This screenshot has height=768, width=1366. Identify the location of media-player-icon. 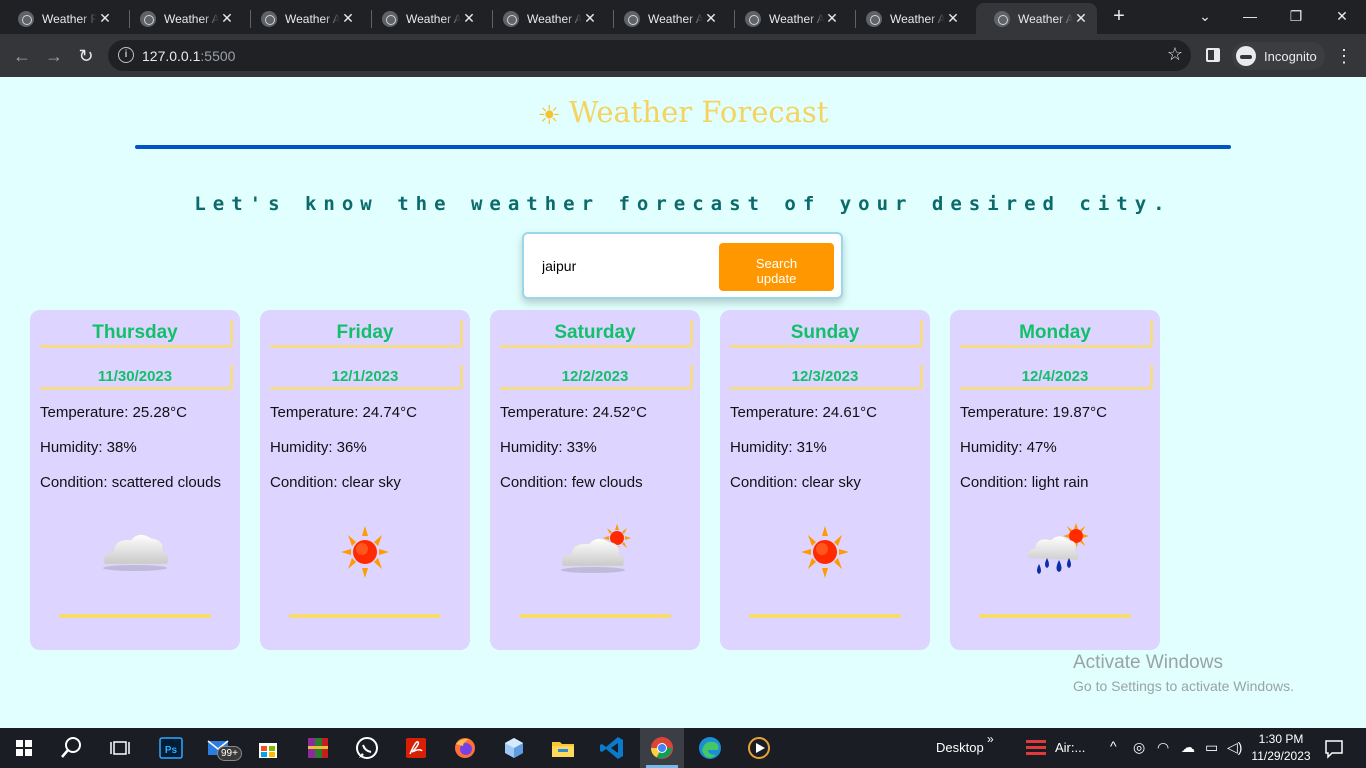
(759, 748).